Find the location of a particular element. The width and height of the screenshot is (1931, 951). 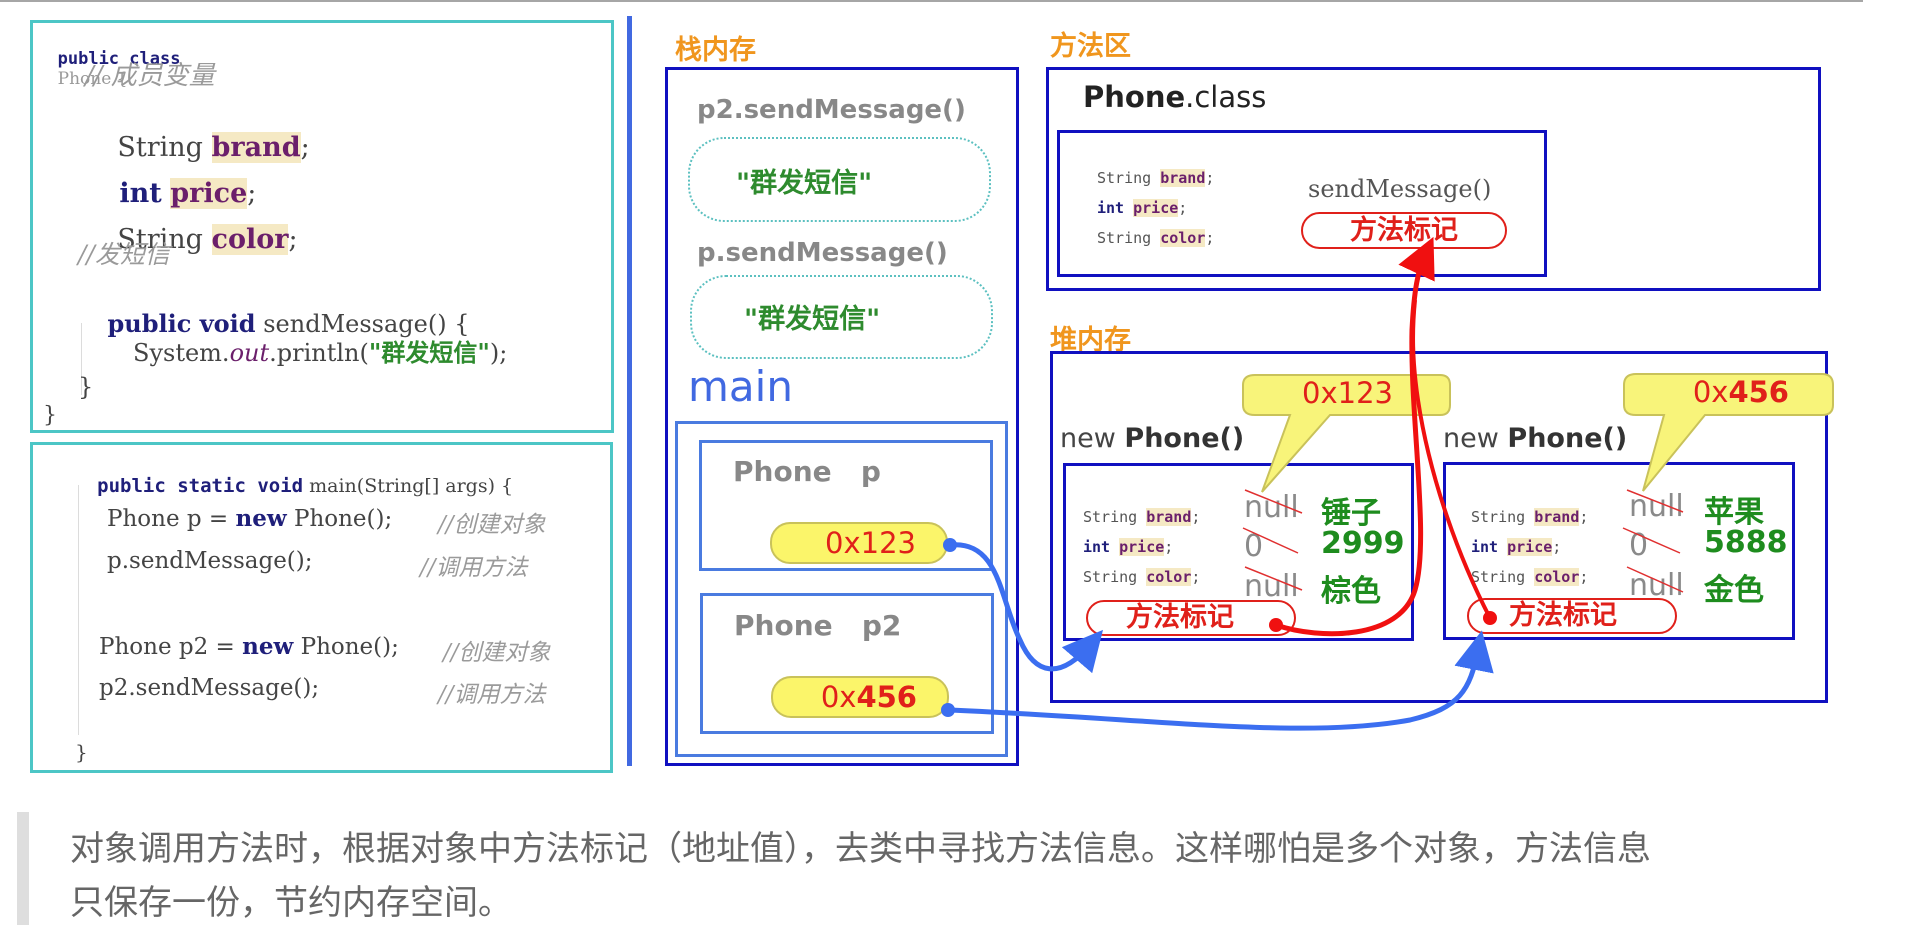

address-text: 0x123 is located at coordinates (1347, 393).